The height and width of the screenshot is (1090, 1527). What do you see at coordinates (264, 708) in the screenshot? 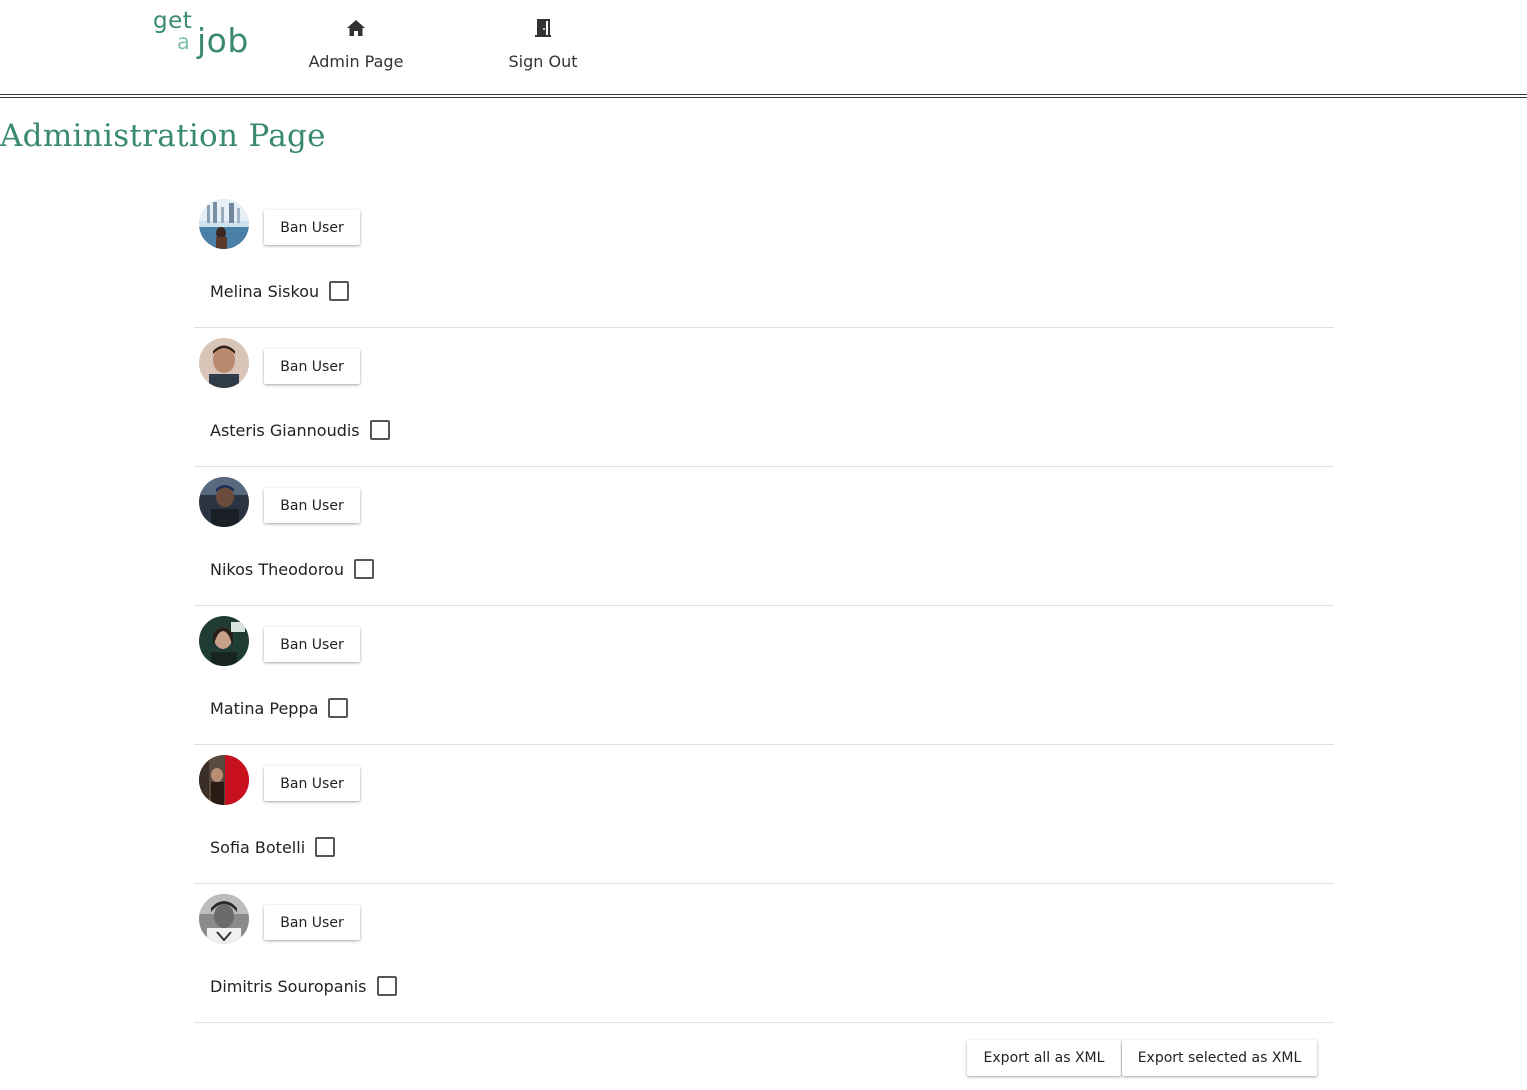
I see `user-name: Matina Peppa` at bounding box center [264, 708].